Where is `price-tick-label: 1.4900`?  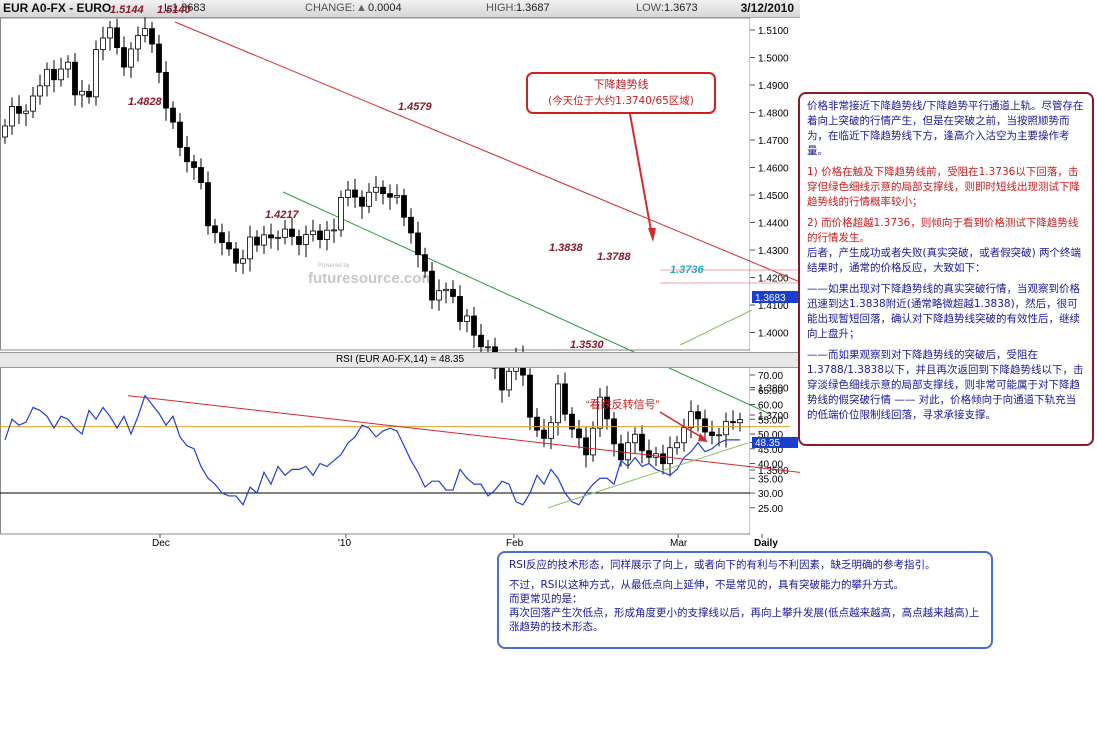
price-tick-label: 1.4900 is located at coordinates (773, 86).